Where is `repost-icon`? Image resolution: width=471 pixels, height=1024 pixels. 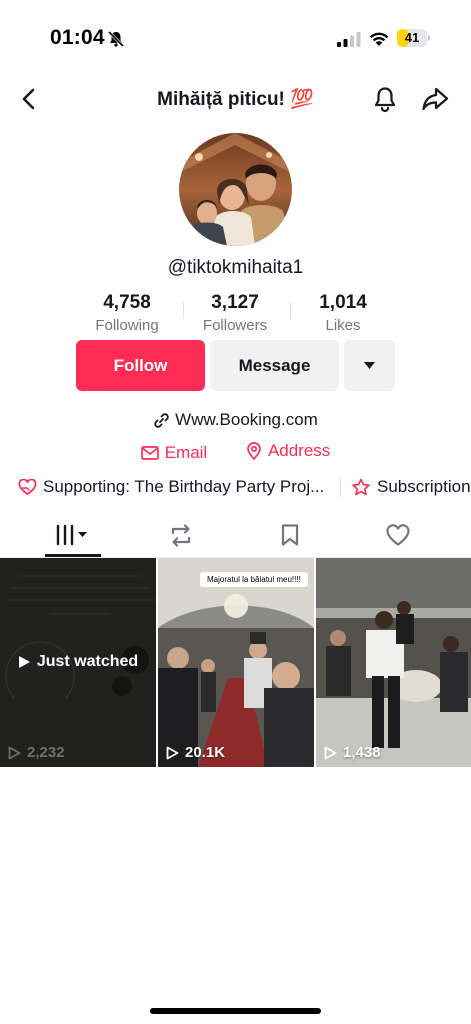
repost-icon is located at coordinates (181, 535).